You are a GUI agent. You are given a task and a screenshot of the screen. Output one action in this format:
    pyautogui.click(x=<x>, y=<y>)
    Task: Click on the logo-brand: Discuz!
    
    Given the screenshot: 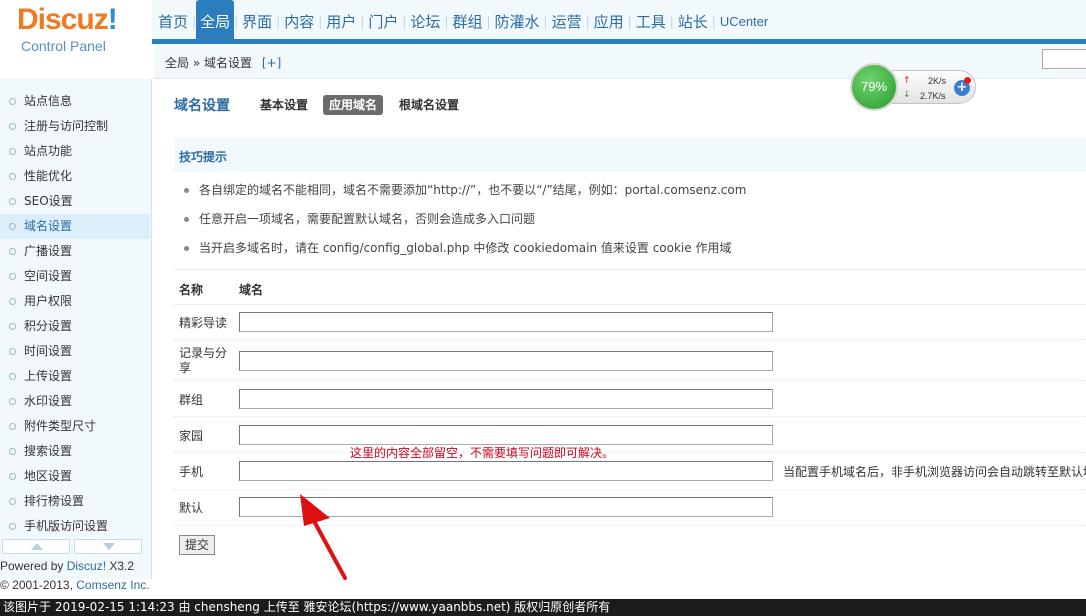 What is the action you would take?
    pyautogui.click(x=67, y=19)
    